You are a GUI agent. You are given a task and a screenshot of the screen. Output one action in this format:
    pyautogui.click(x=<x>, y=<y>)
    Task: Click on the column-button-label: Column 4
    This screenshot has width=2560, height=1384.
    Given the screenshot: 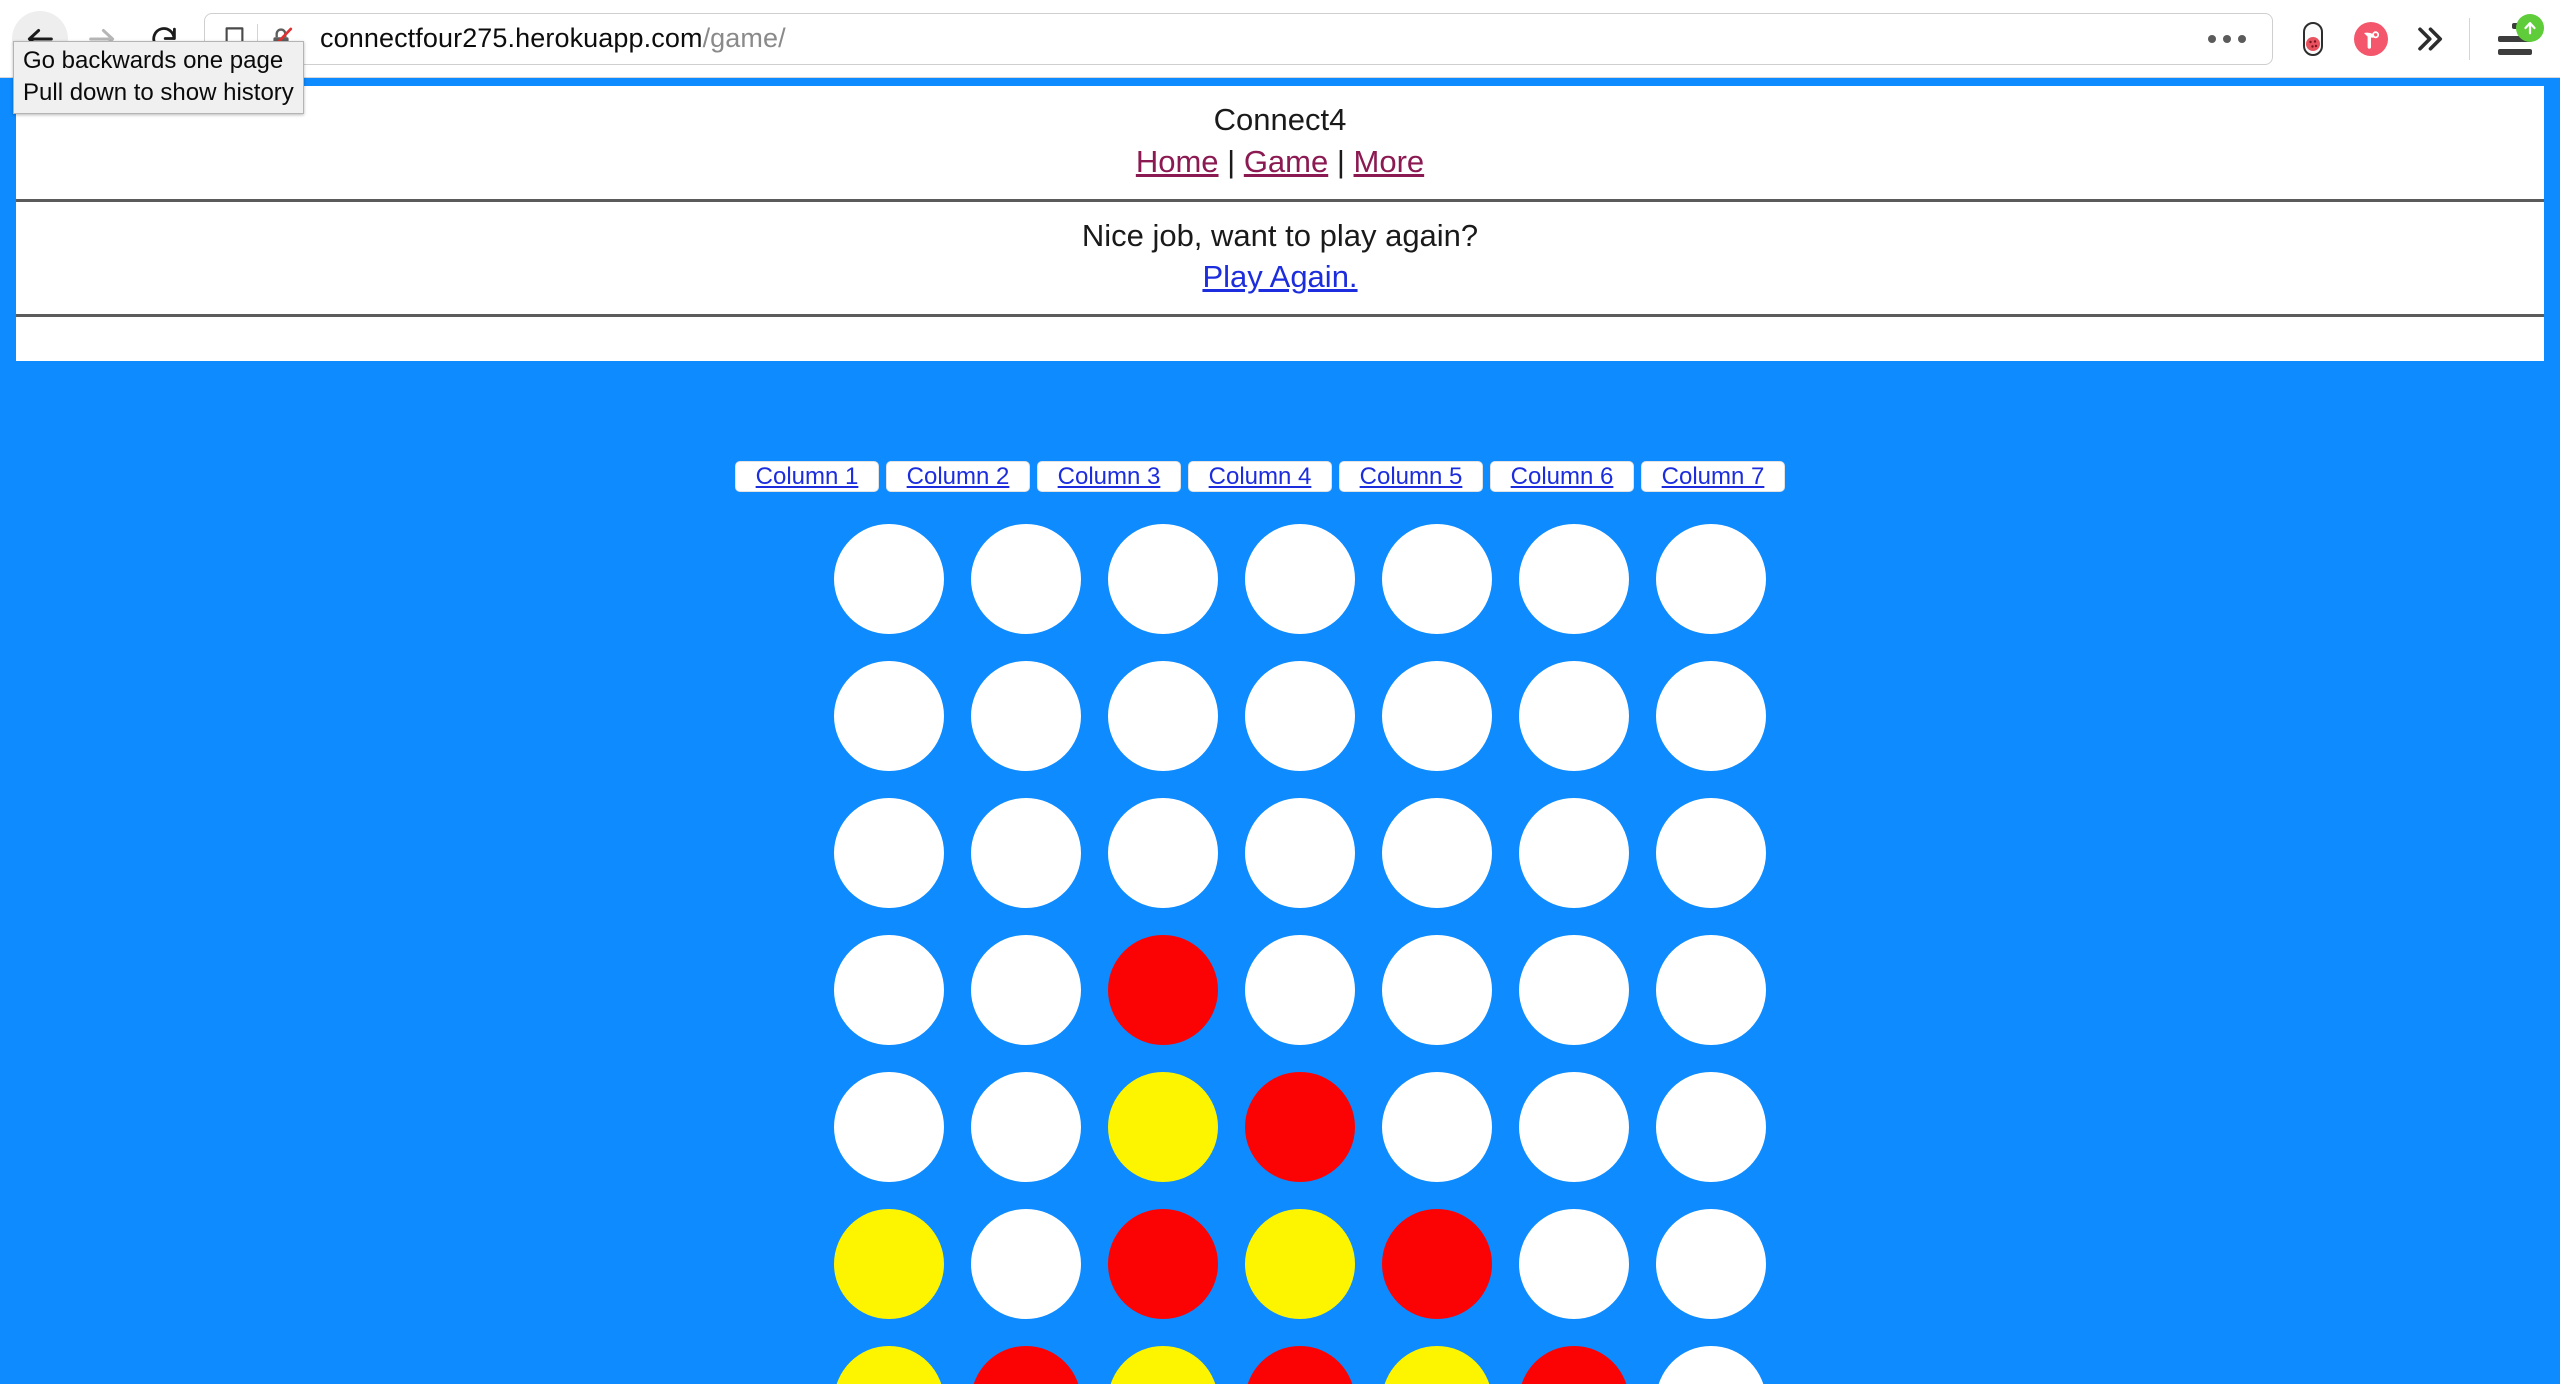 What is the action you would take?
    pyautogui.click(x=1260, y=476)
    